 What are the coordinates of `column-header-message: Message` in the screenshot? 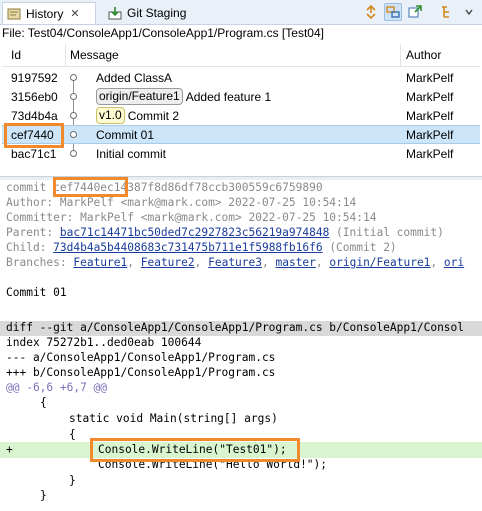 It's located at (94, 55).